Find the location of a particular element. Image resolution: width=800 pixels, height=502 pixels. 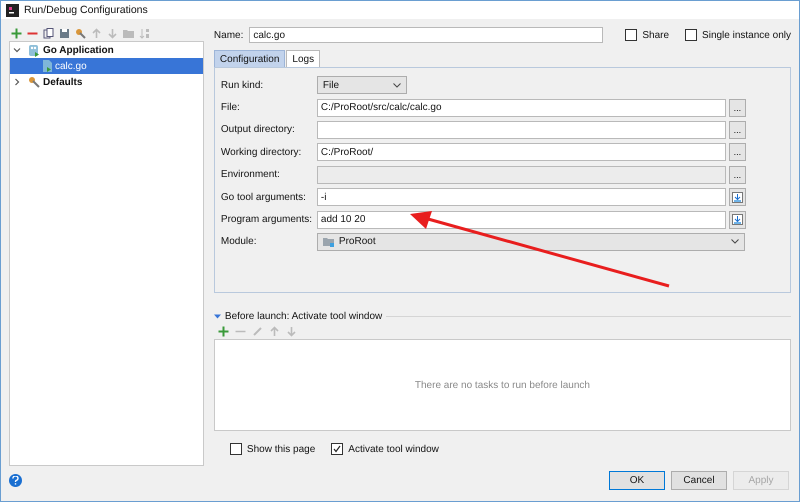

file-icon is located at coordinates (47, 66).